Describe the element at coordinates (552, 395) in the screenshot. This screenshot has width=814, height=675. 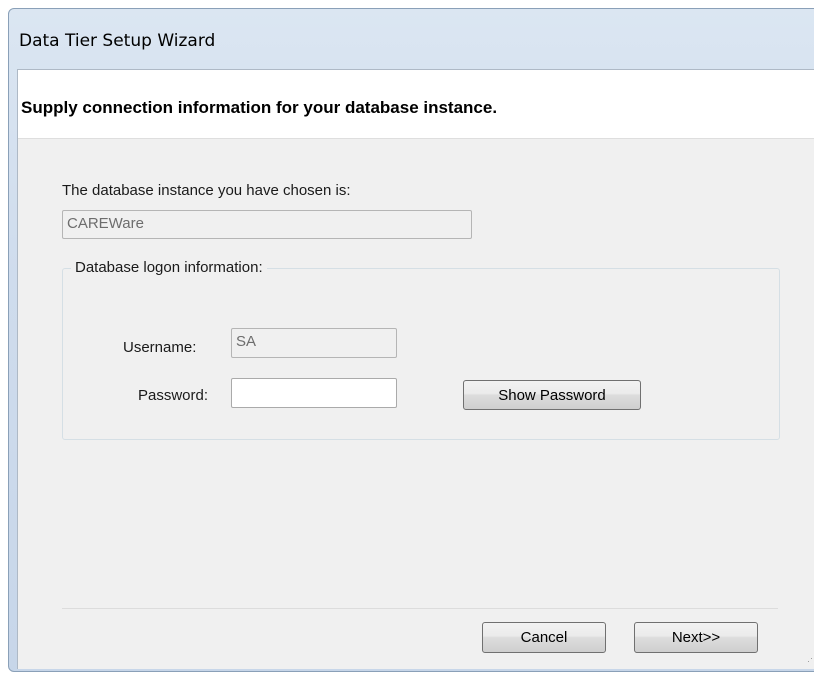
I see `show-password-button: Show Password` at that location.